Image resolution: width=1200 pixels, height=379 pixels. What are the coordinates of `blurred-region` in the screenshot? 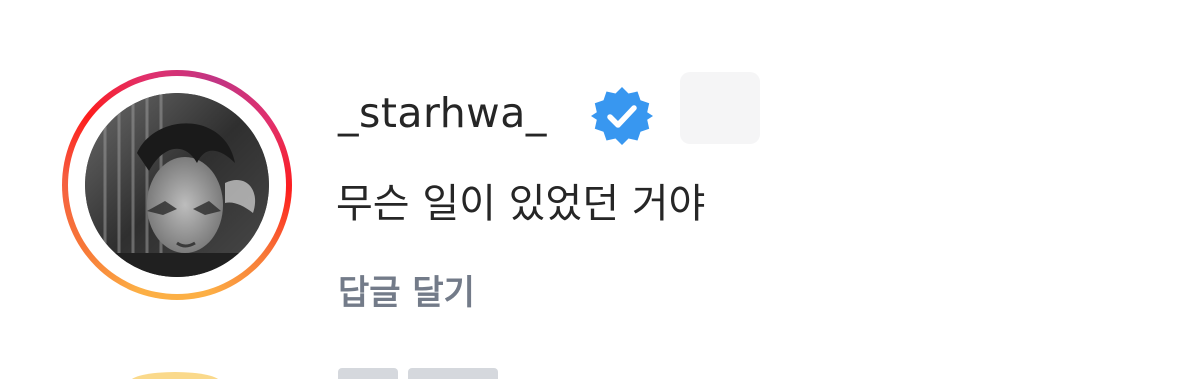 It's located at (720, 108).